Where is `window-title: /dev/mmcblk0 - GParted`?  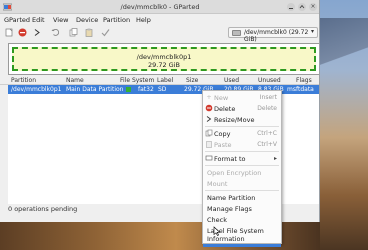
window-title: /dev/mmcblk0 - GParted is located at coordinates (160, 7).